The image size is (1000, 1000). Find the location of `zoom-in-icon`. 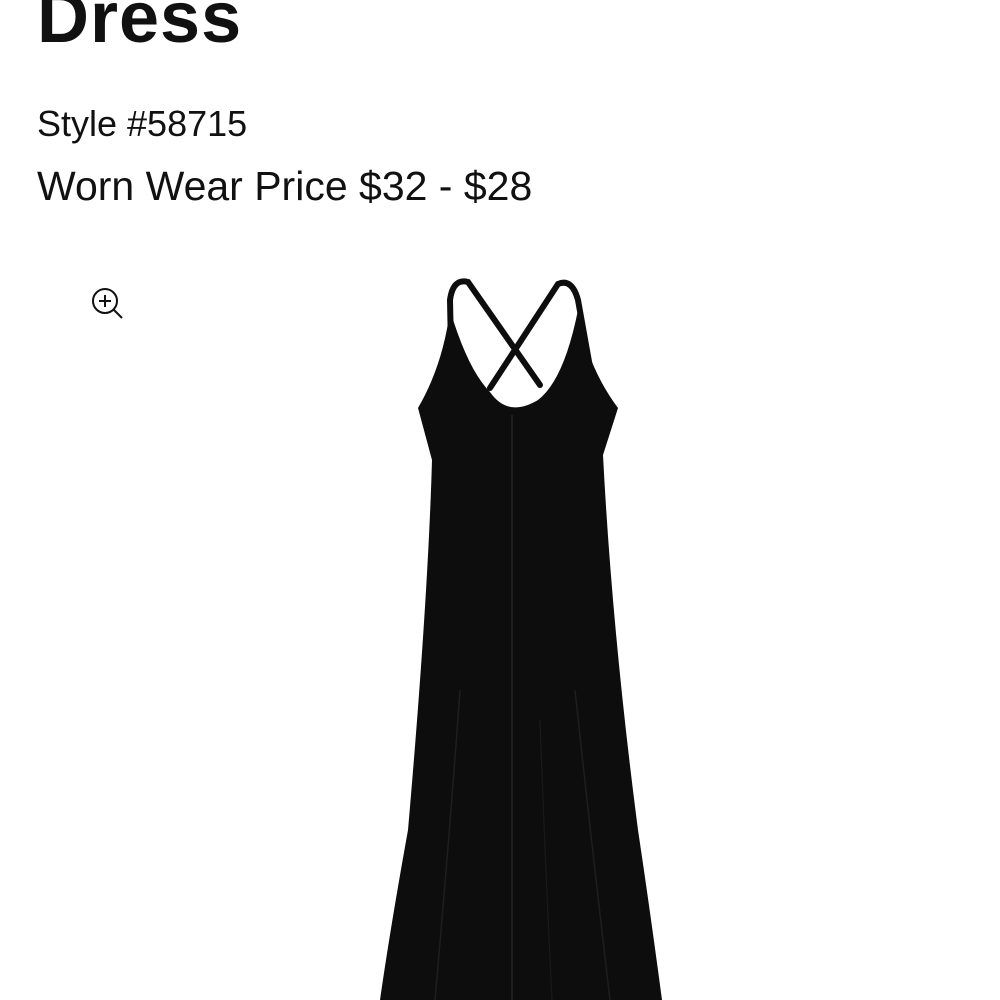

zoom-in-icon is located at coordinates (107, 303).